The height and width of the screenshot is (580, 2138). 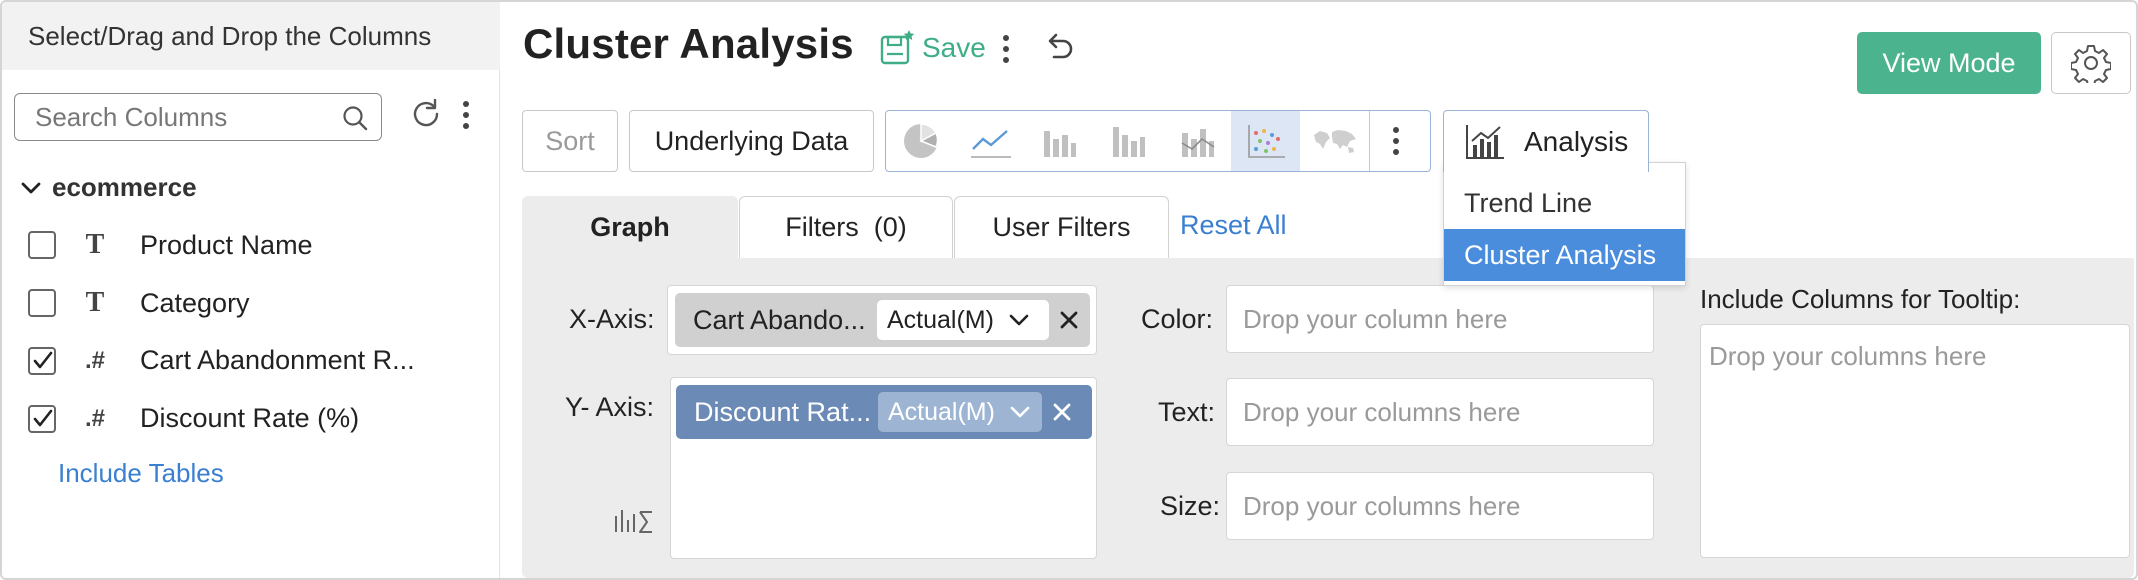 I want to click on analysis-chart-icon, so click(x=1485, y=141).